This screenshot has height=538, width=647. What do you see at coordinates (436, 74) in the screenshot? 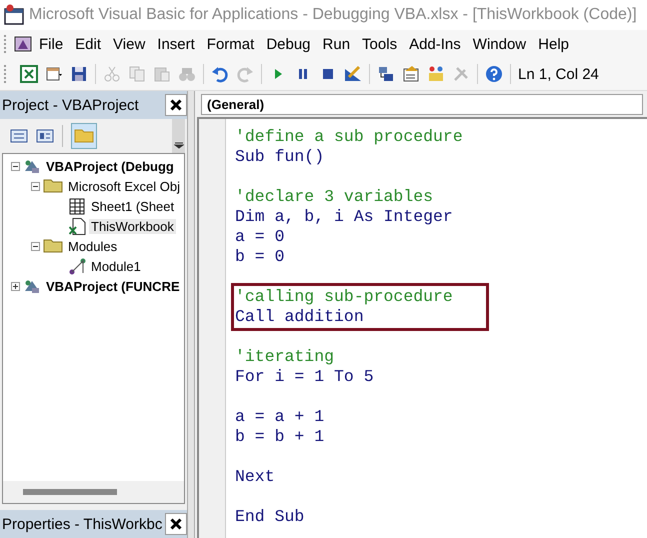
I see `objects-icon` at bounding box center [436, 74].